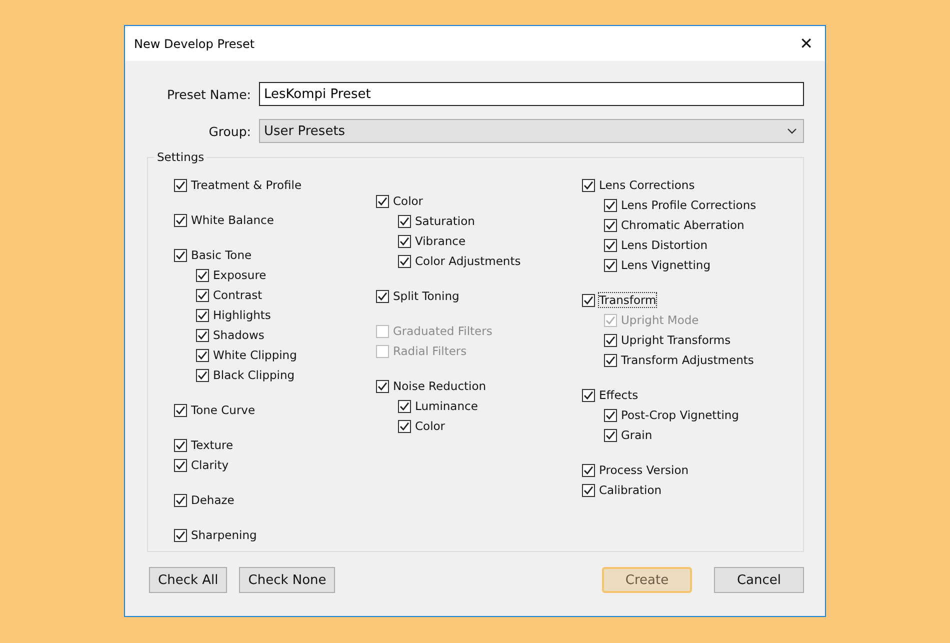 This screenshot has width=950, height=643. I want to click on dialog-button: Check None, so click(287, 580).